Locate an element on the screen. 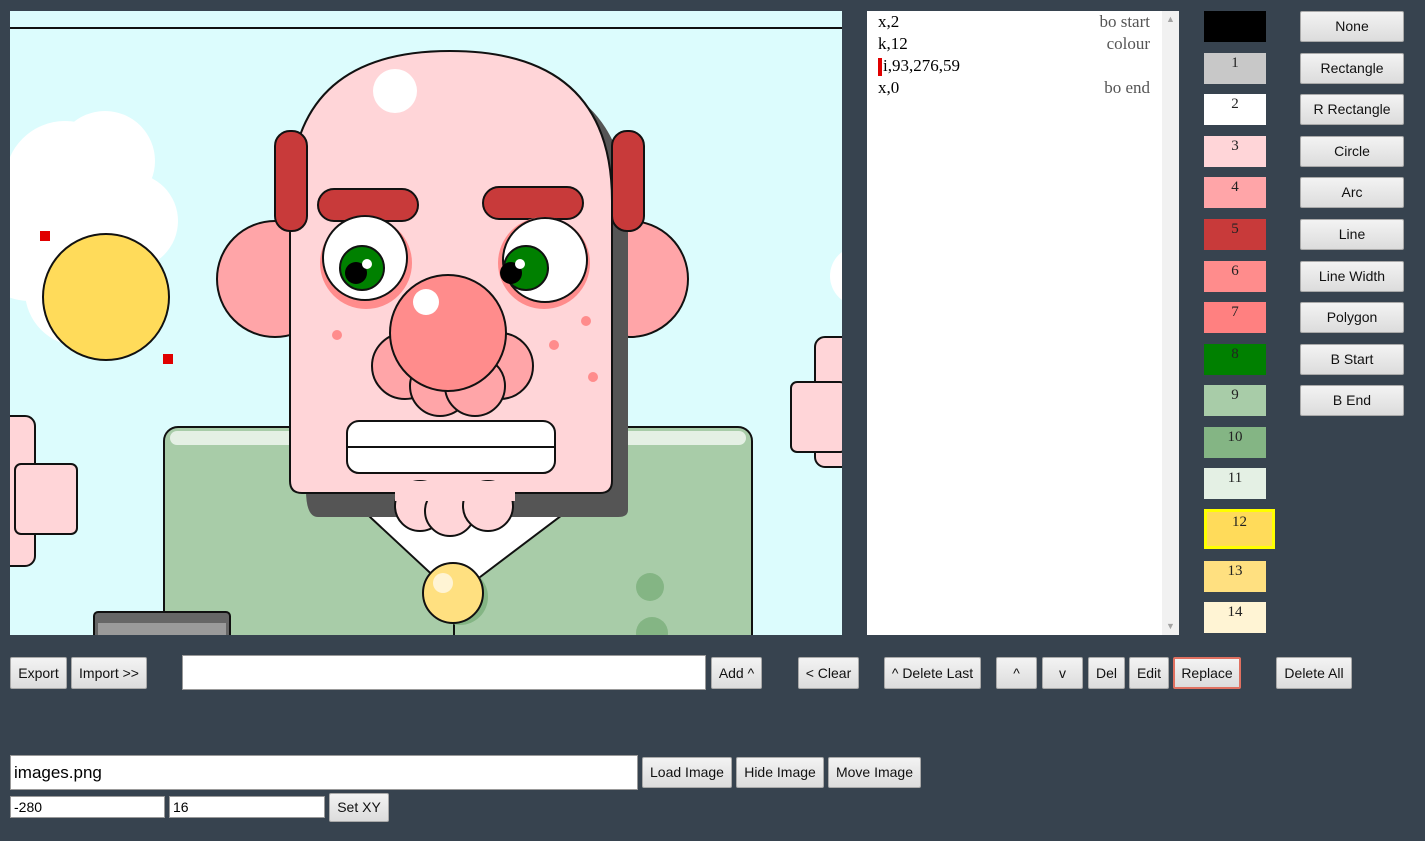  del-button: Del is located at coordinates (1106, 673).